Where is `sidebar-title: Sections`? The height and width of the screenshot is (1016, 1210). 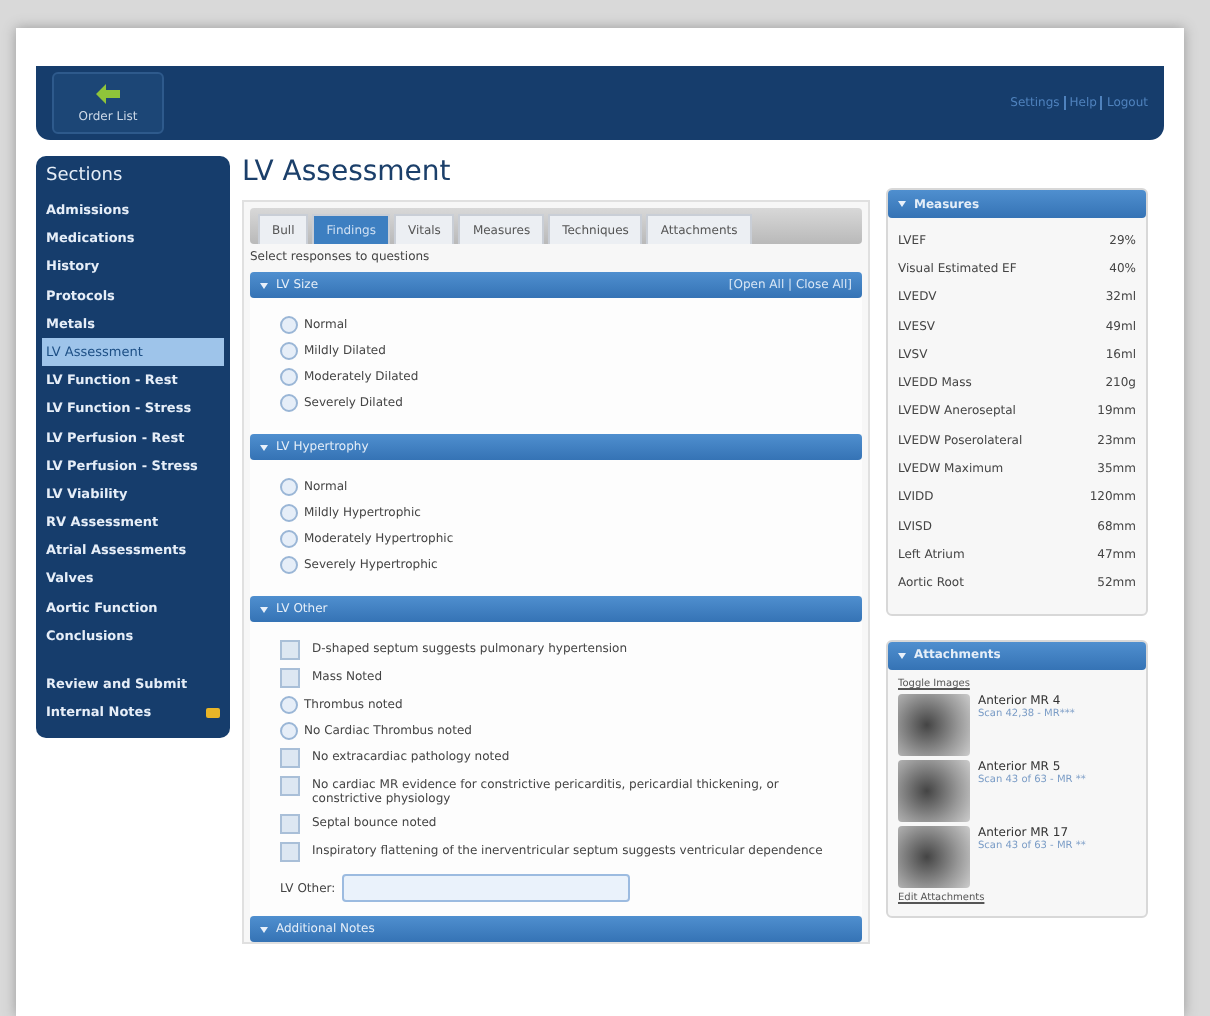 sidebar-title: Sections is located at coordinates (84, 177).